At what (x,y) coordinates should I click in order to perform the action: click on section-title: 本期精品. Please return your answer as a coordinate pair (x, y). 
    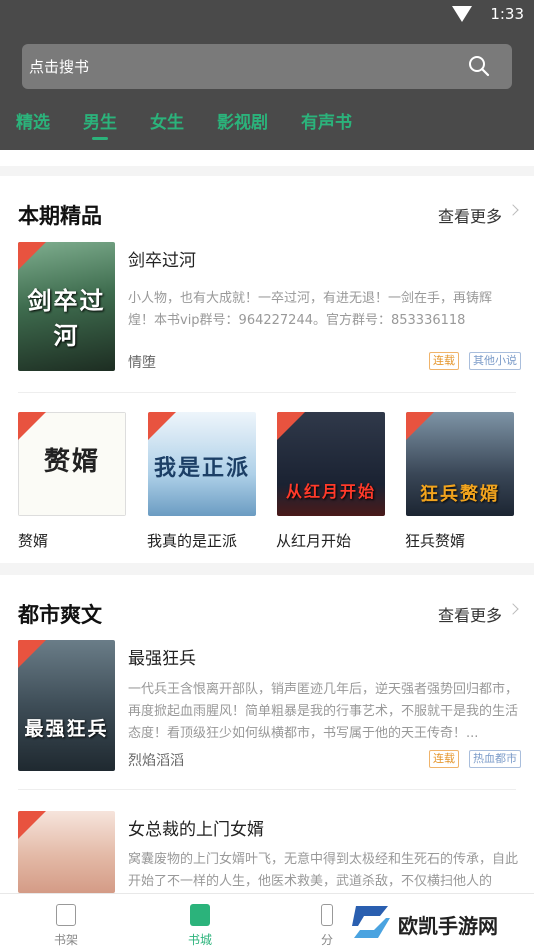
    Looking at the image, I should click on (60, 216).